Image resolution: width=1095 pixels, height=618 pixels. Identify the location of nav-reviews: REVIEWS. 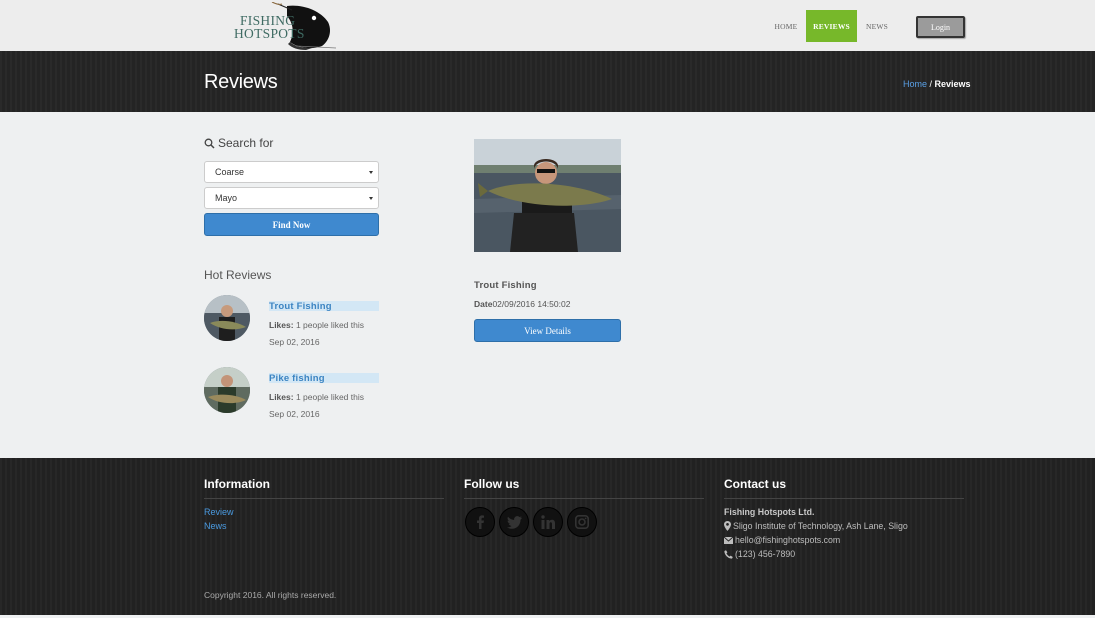
(831, 26).